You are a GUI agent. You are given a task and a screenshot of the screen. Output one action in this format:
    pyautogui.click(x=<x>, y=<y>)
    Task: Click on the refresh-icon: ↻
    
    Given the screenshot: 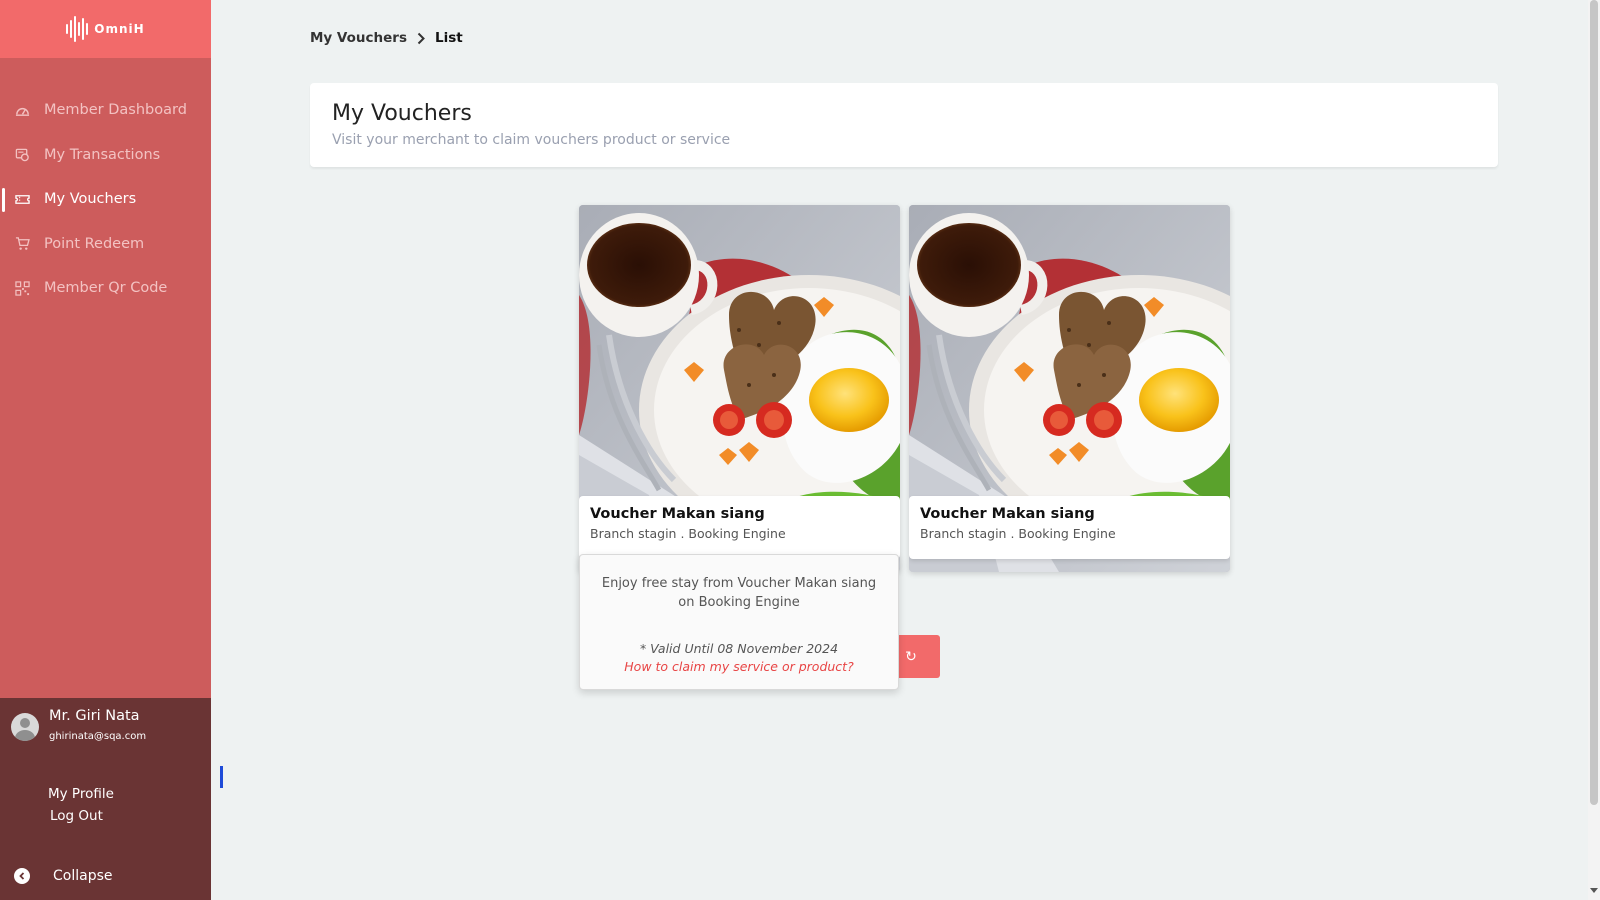 What is the action you would take?
    pyautogui.click(x=911, y=656)
    